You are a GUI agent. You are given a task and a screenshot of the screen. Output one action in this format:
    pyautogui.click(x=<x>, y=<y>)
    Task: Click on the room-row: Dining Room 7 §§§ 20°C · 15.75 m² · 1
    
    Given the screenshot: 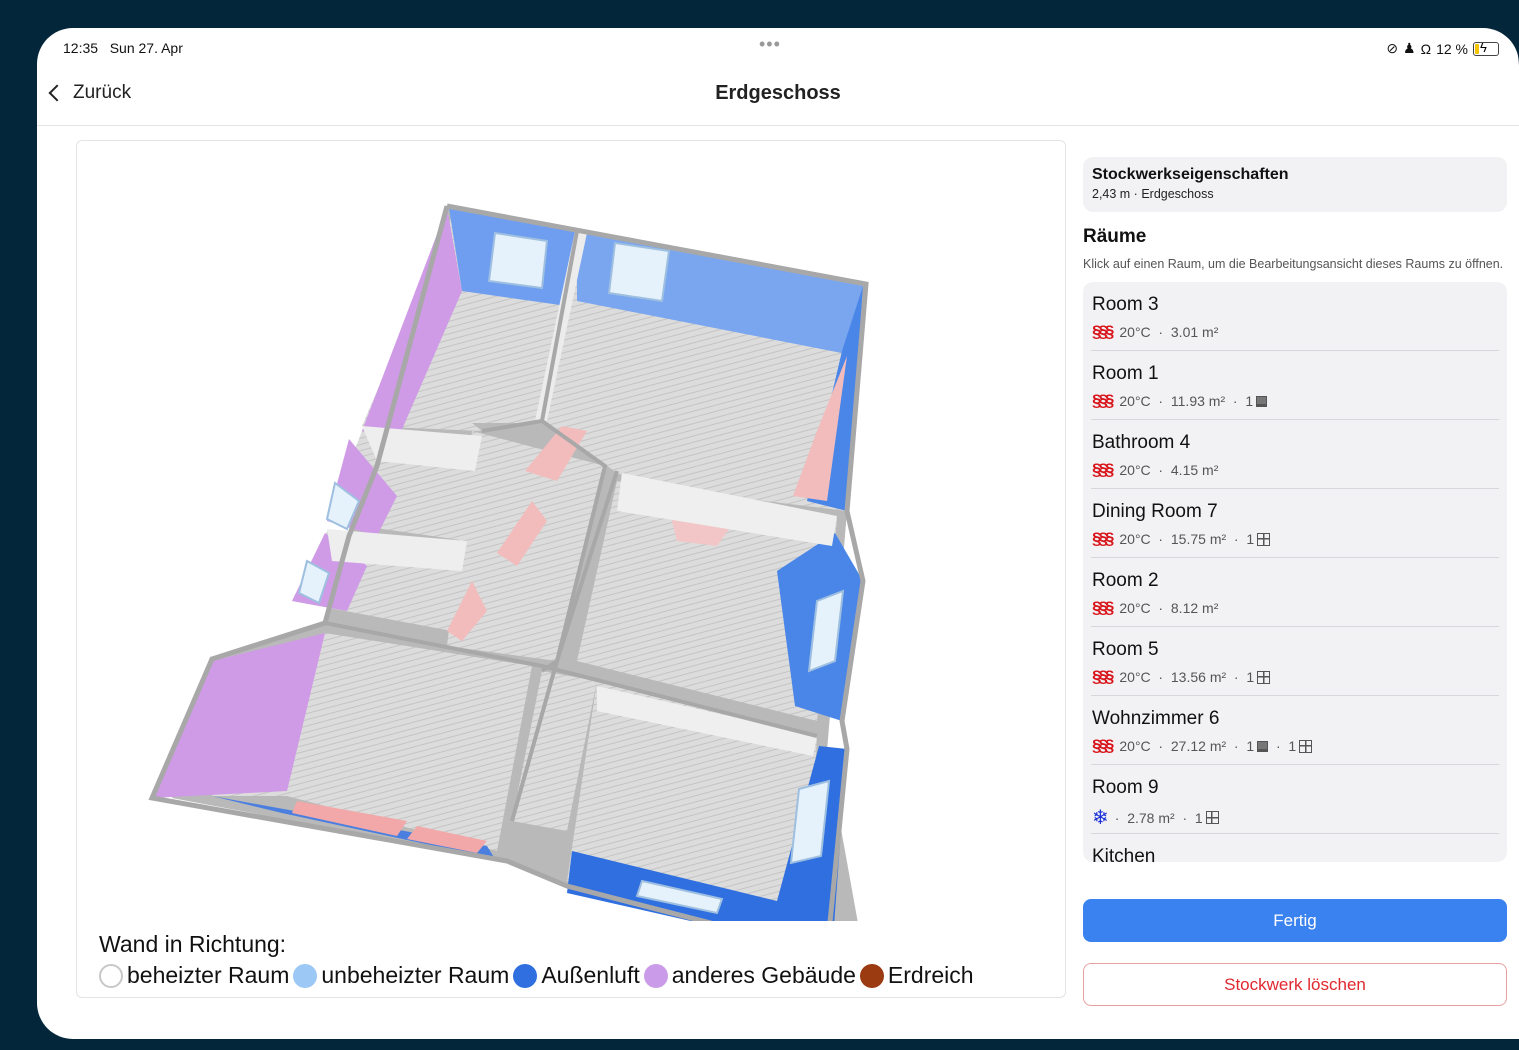 What is the action you would take?
    pyautogui.click(x=1295, y=523)
    